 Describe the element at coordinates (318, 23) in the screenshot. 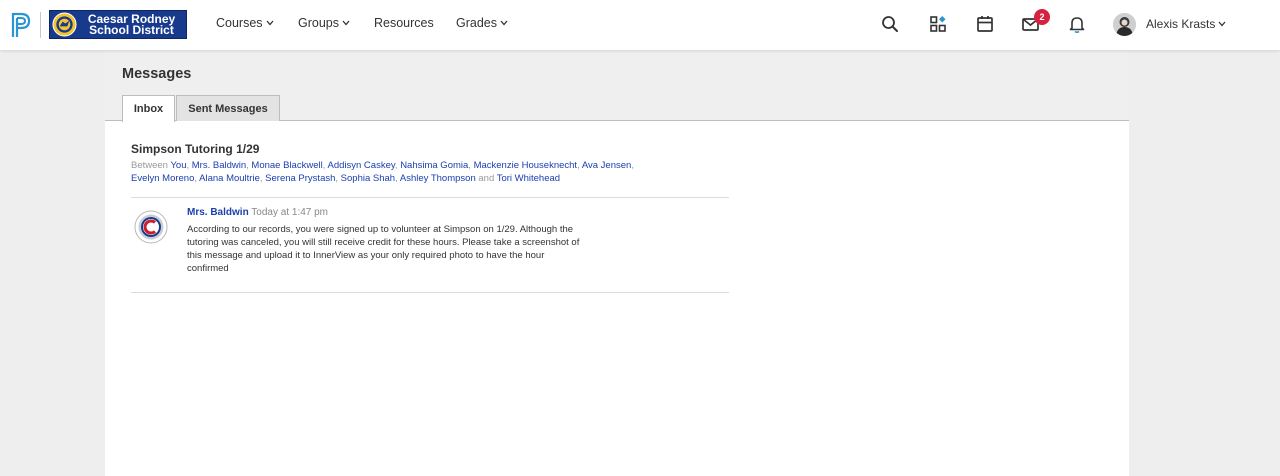

I see `nav-groups-label: Groups` at that location.